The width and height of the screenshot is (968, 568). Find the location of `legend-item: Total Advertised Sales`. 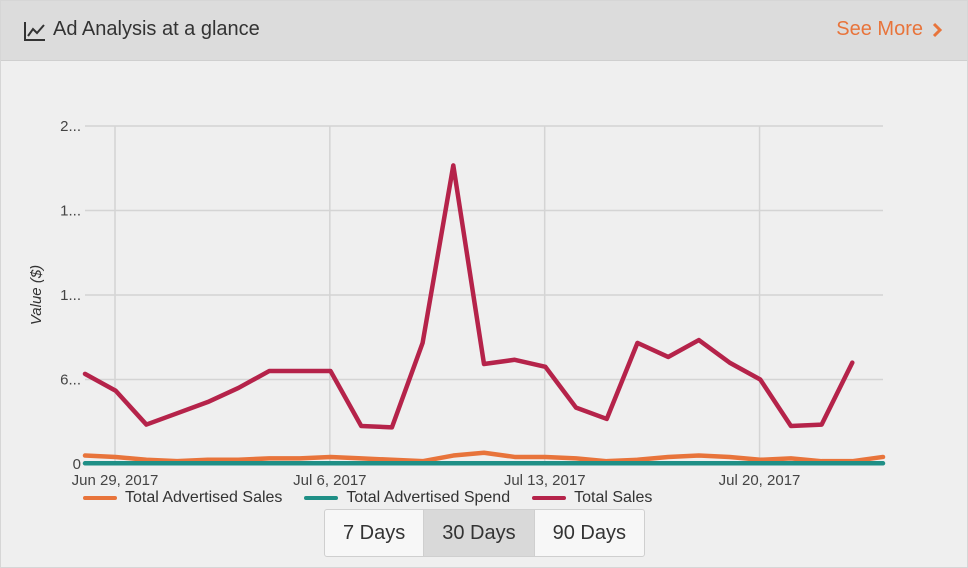

legend-item: Total Advertised Sales is located at coordinates (182, 498).